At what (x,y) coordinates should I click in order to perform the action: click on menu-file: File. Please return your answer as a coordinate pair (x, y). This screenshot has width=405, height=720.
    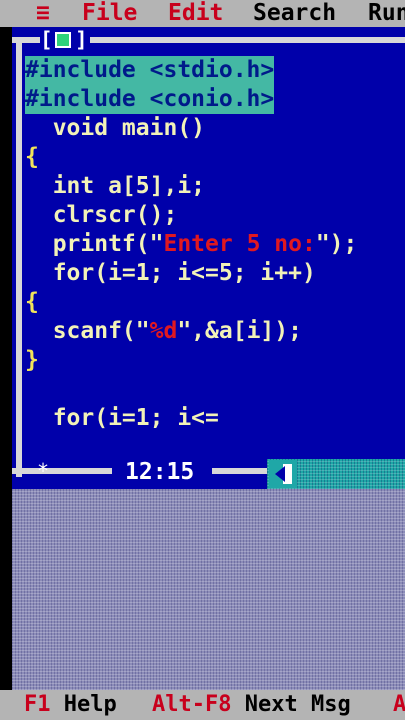
    Looking at the image, I should click on (109, 13).